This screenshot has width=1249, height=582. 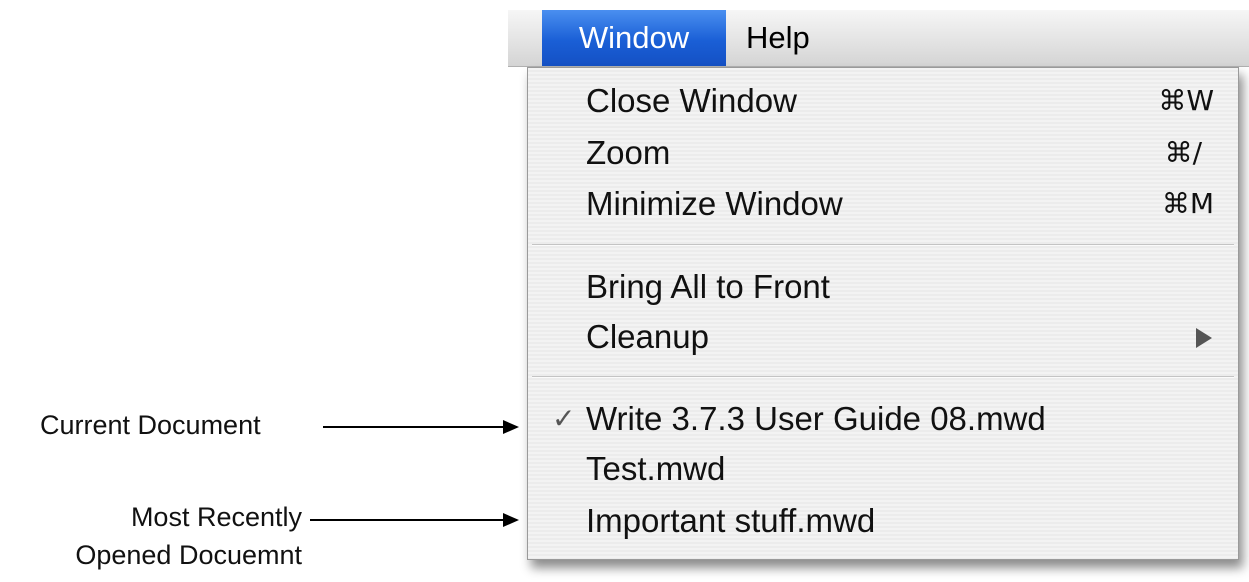 What do you see at coordinates (883, 101) in the screenshot?
I see `menu-item-close-window: Close Window ⌘W` at bounding box center [883, 101].